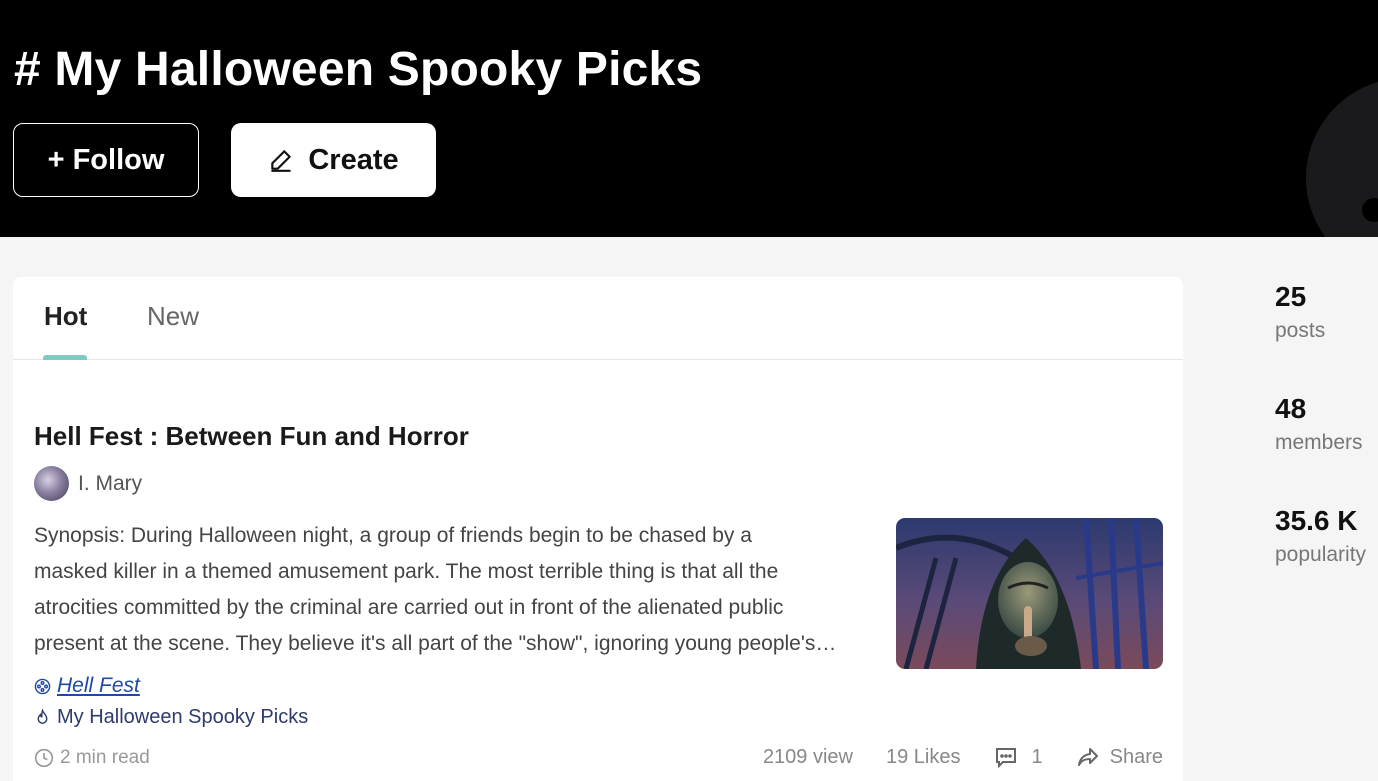  I want to click on stat-label: popularity, so click(1321, 554).